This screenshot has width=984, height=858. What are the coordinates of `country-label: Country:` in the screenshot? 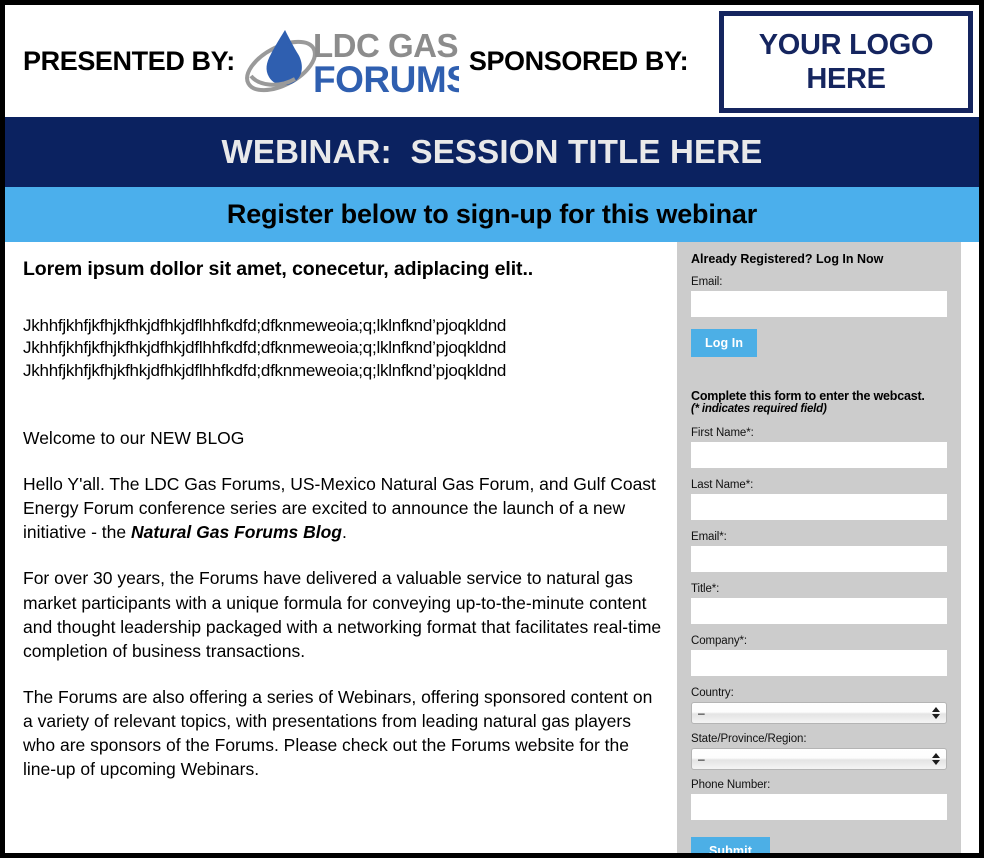 It's located at (712, 693).